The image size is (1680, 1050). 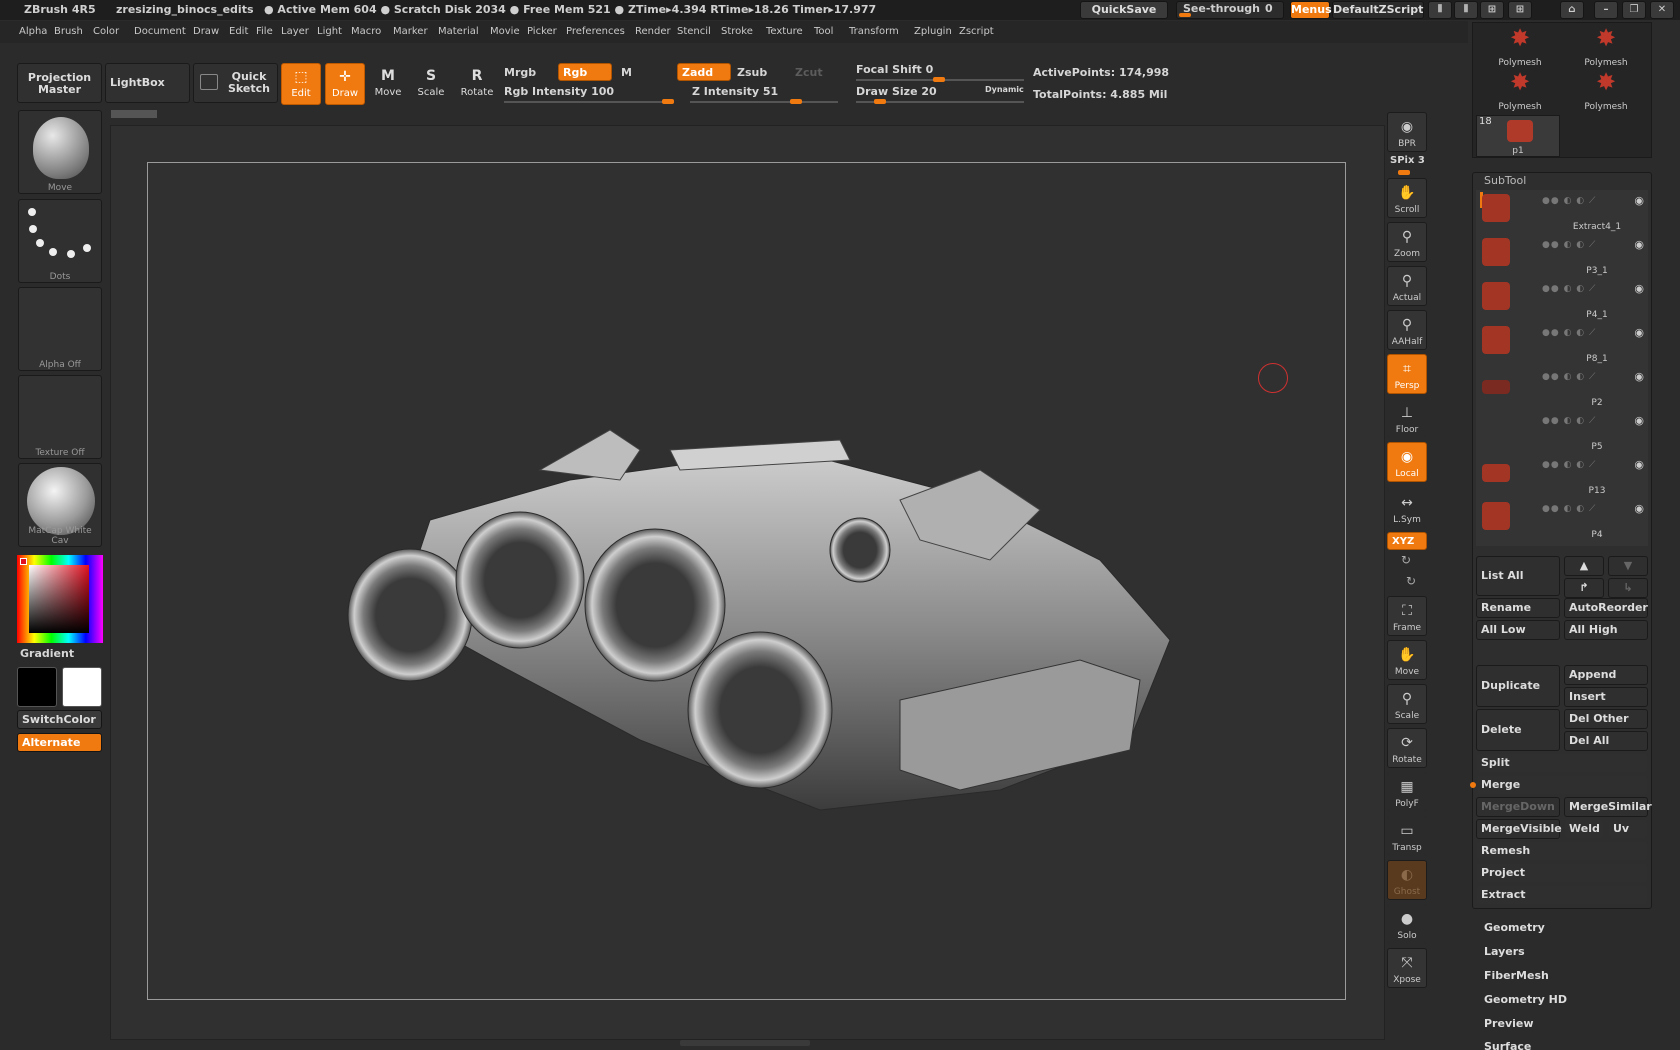 I want to click on del-other-button: Del Other, so click(x=1606, y=719).